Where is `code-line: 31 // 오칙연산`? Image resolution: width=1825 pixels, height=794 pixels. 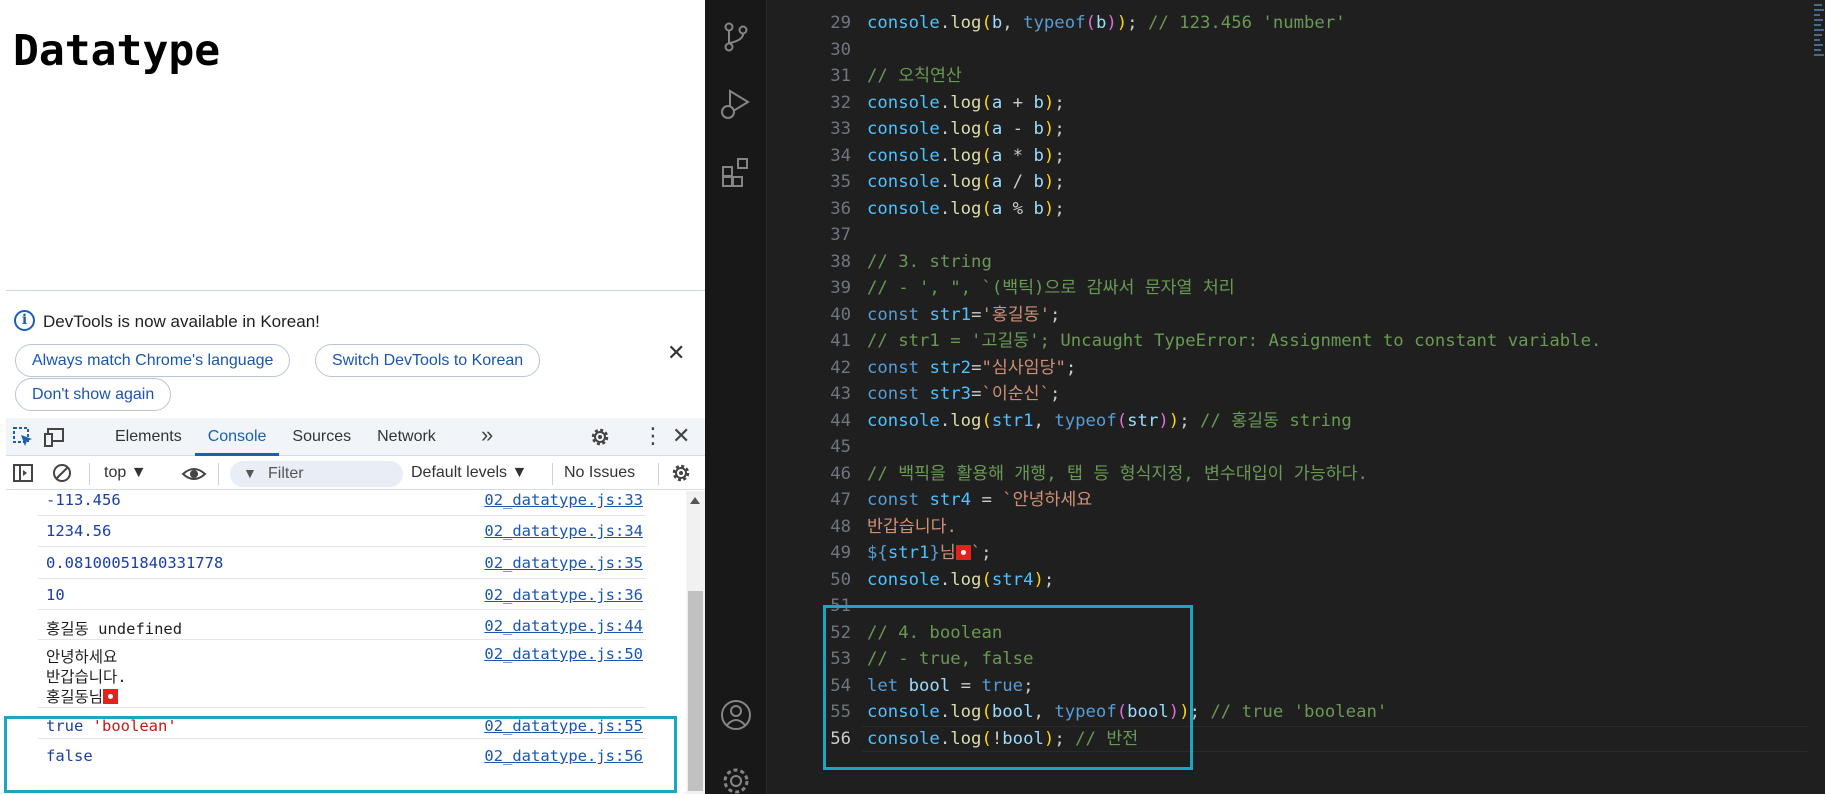 code-line: 31 // 오칙연산 is located at coordinates (1287, 76).